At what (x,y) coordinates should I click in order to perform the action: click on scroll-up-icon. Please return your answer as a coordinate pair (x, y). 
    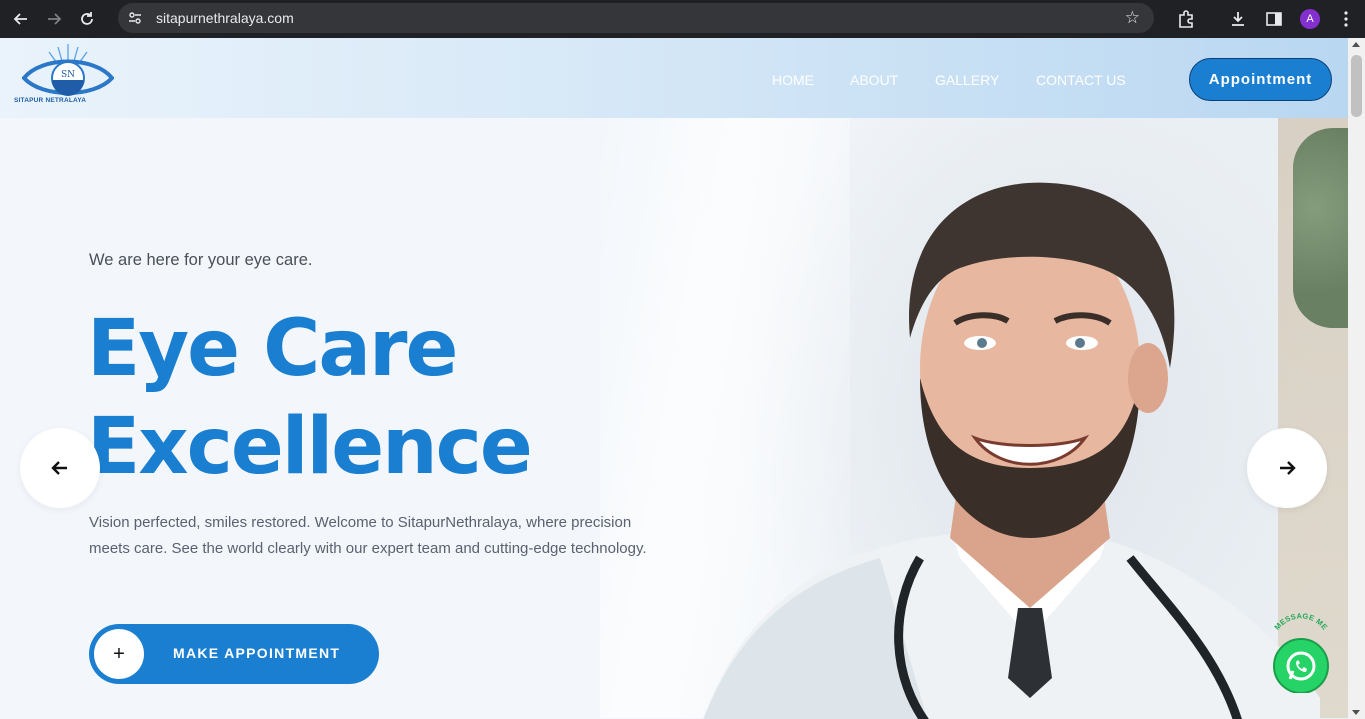
    Looking at the image, I should click on (1356, 44).